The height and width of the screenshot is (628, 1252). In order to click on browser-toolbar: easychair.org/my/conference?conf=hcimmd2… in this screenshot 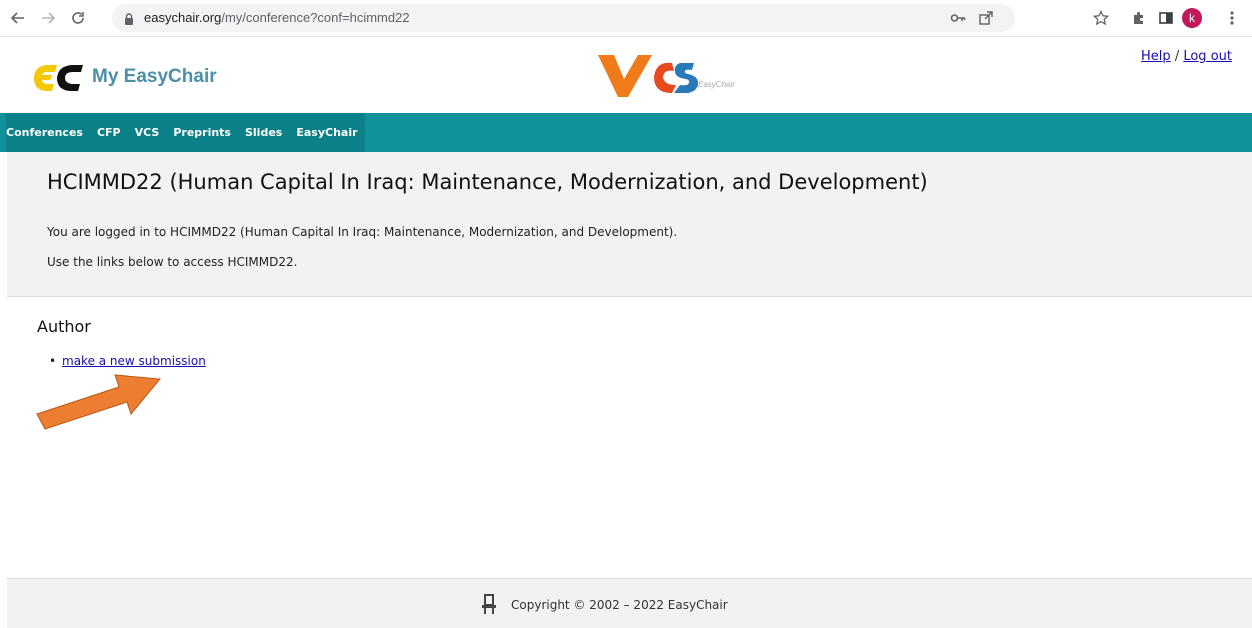, I will do `click(626, 18)`.